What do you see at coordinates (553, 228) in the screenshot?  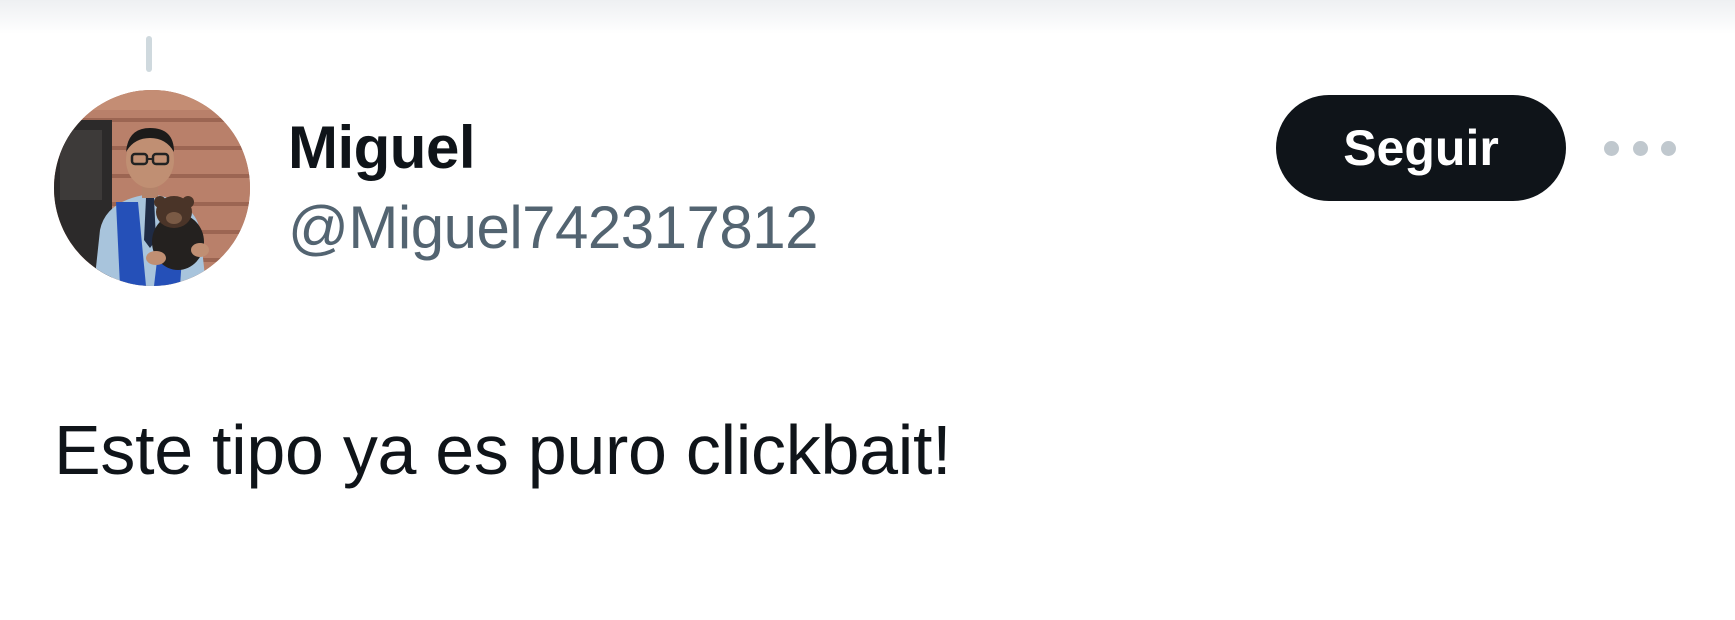 I see `author-handle: @Miguel742317812` at bounding box center [553, 228].